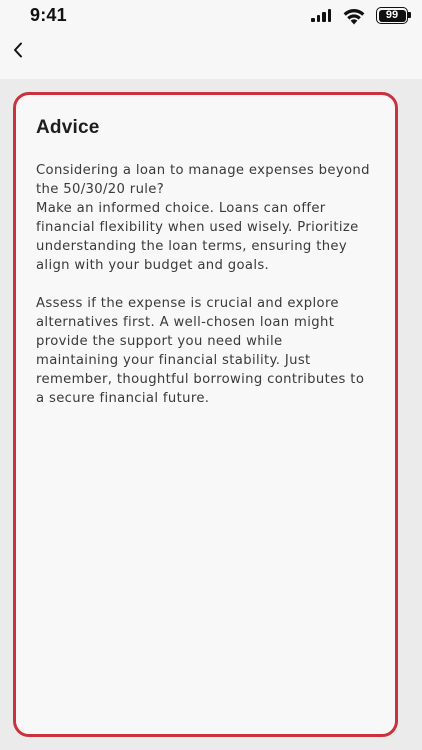 The width and height of the screenshot is (422, 750). Describe the element at coordinates (322, 15) in the screenshot. I see `cellular-signal-icon` at that location.